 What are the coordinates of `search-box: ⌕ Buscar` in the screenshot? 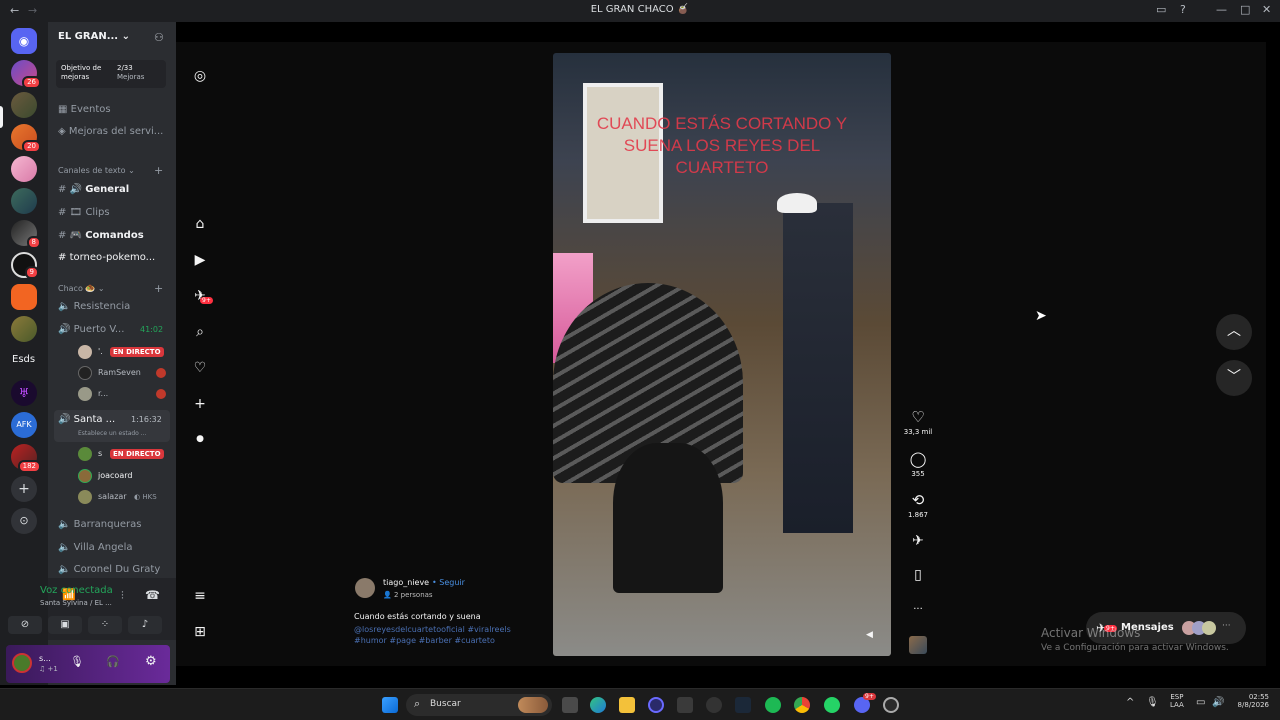 It's located at (479, 705).